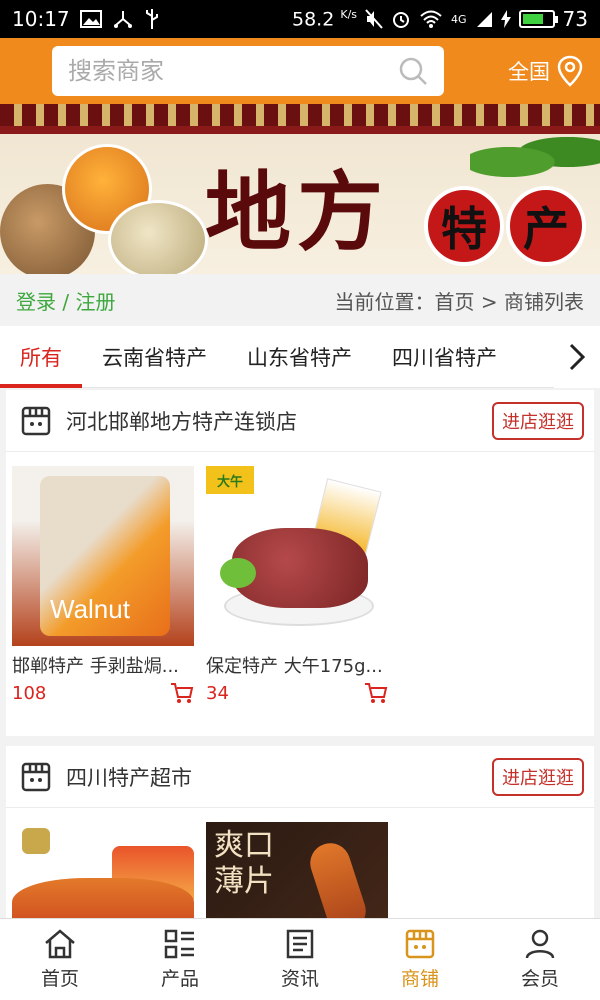 The width and height of the screenshot is (600, 1000). Describe the element at coordinates (103, 556) in the screenshot. I see `product-image: Walnut` at that location.